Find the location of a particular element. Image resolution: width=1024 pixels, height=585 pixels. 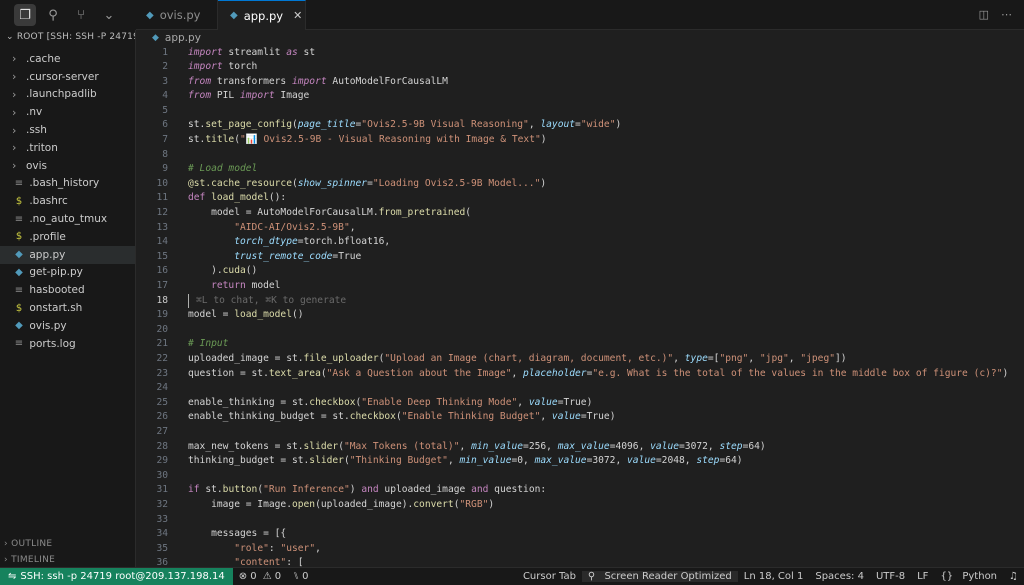

indentation-status: Spaces: 4 is located at coordinates (839, 576).